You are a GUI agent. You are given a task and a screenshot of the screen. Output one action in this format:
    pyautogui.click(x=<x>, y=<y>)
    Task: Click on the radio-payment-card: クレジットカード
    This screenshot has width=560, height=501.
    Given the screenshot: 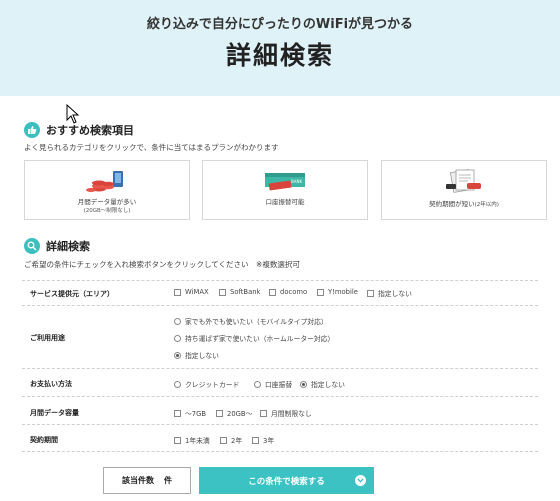 What is the action you would take?
    pyautogui.click(x=206, y=384)
    